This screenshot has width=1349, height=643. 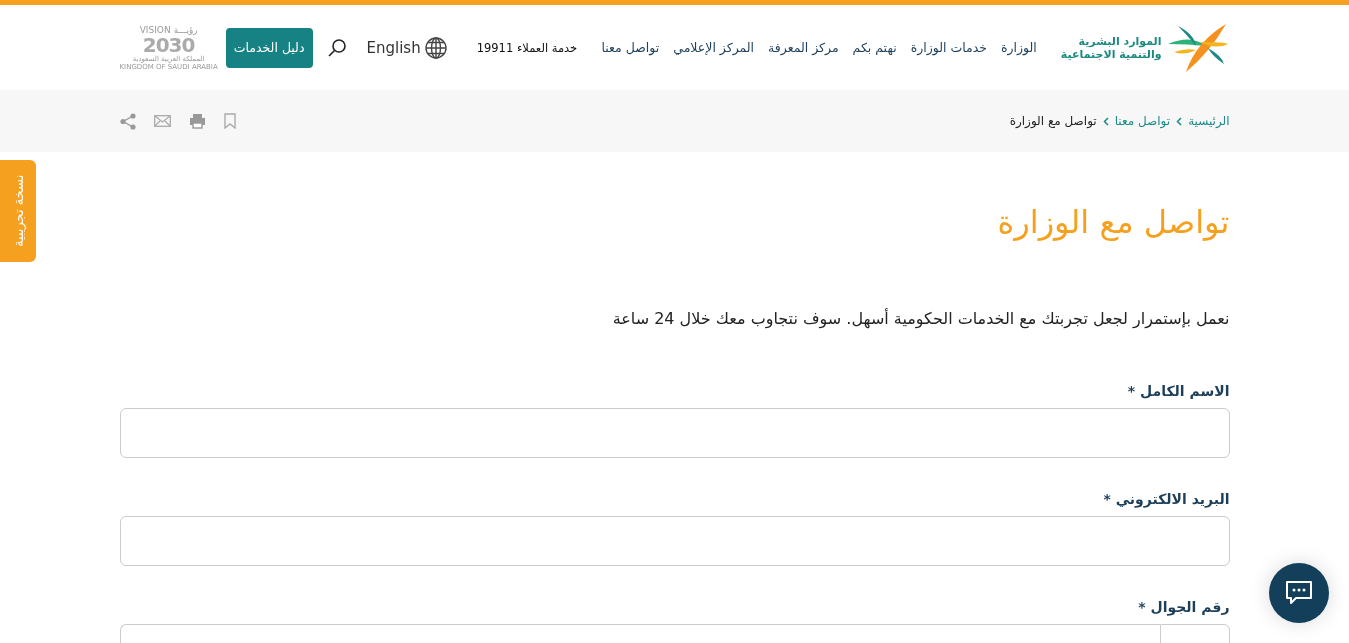 I want to click on logo-text: والتنمية الاجتماعية, so click(x=1111, y=54).